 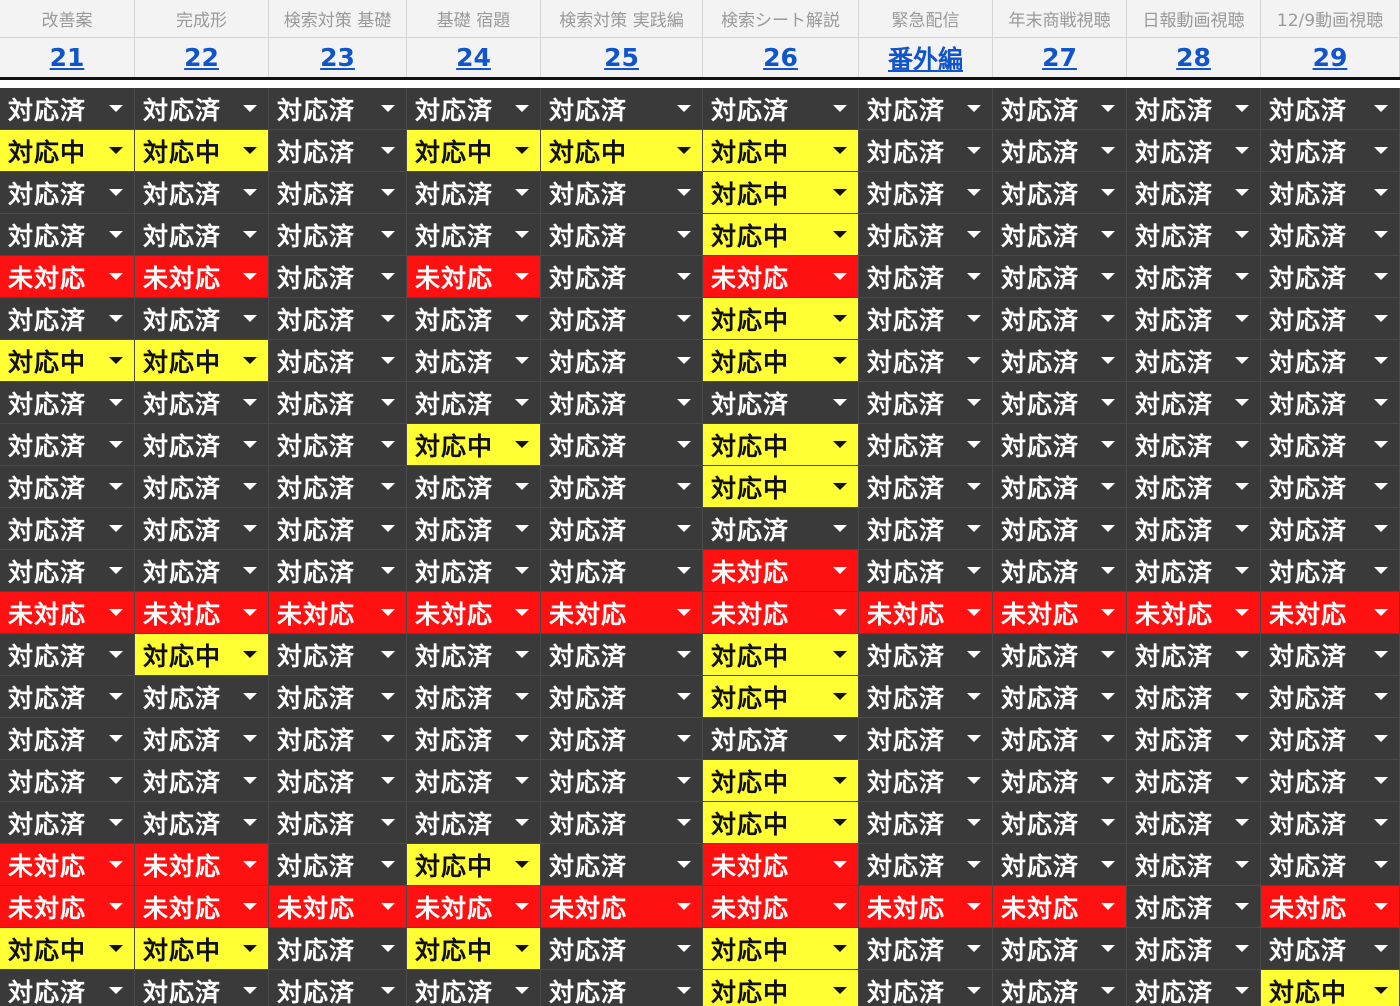 I want to click on episode-link: 29, so click(x=1330, y=57).